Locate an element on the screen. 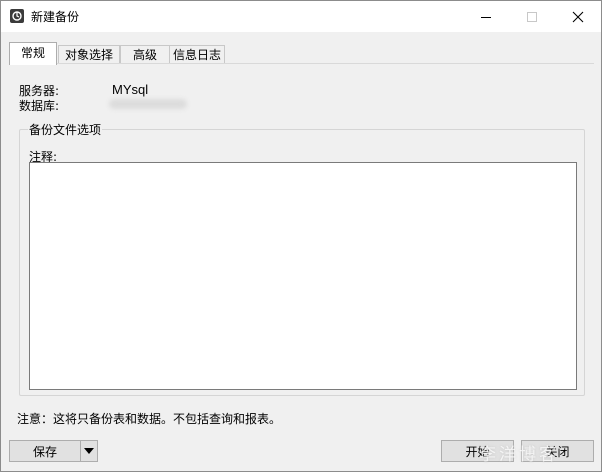 This screenshot has height=472, width=602. minimize-icon is located at coordinates (486, 17).